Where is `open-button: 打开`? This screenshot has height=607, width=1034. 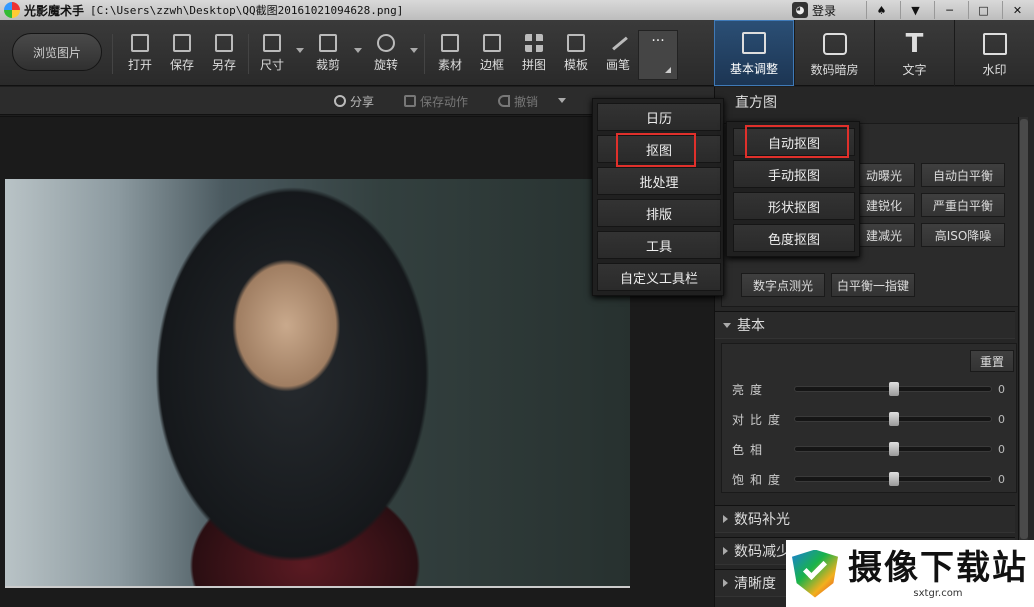 open-button: 打开 is located at coordinates (140, 56).